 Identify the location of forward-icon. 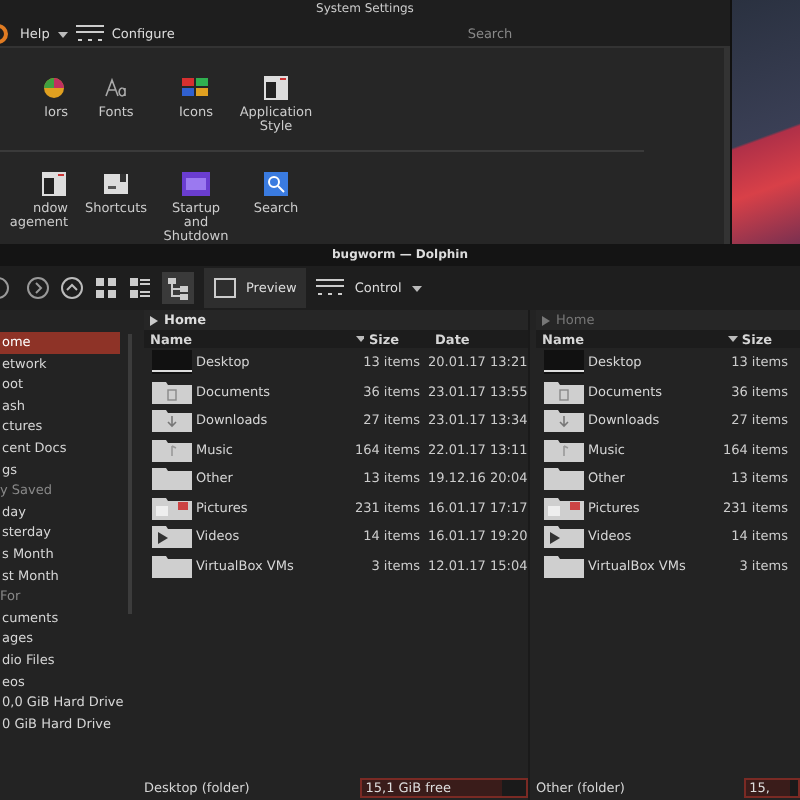
(38, 288).